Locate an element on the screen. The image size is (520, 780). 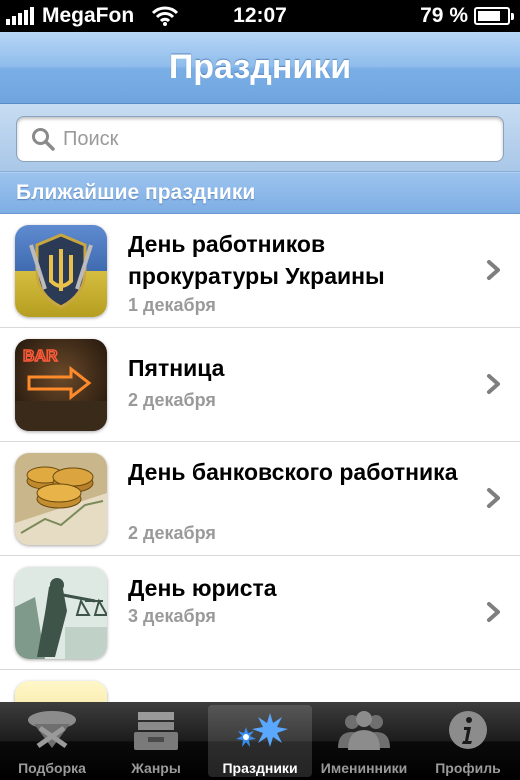
coins-icon is located at coordinates (61, 499).